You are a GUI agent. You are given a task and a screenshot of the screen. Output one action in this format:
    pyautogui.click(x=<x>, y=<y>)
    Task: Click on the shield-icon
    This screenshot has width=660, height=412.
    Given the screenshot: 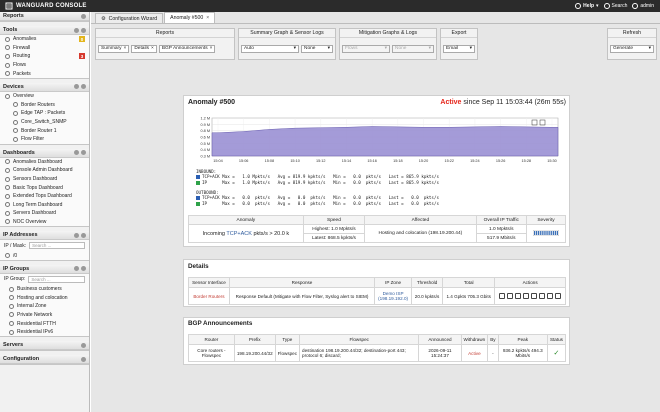 What is the action you would take?
    pyautogui.click(x=526, y=296)
    